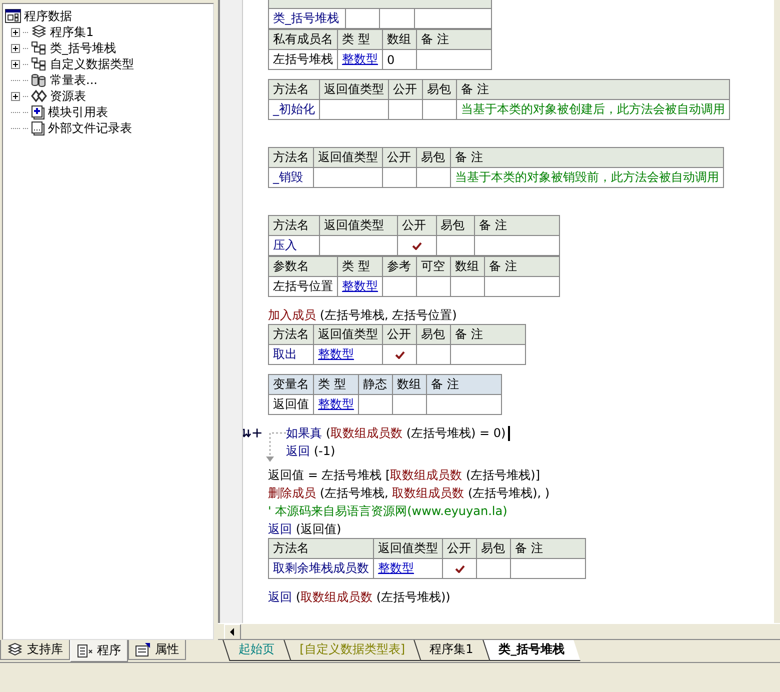 Image resolution: width=780 pixels, height=692 pixels. I want to click on column-header: 参数名, so click(303, 266).